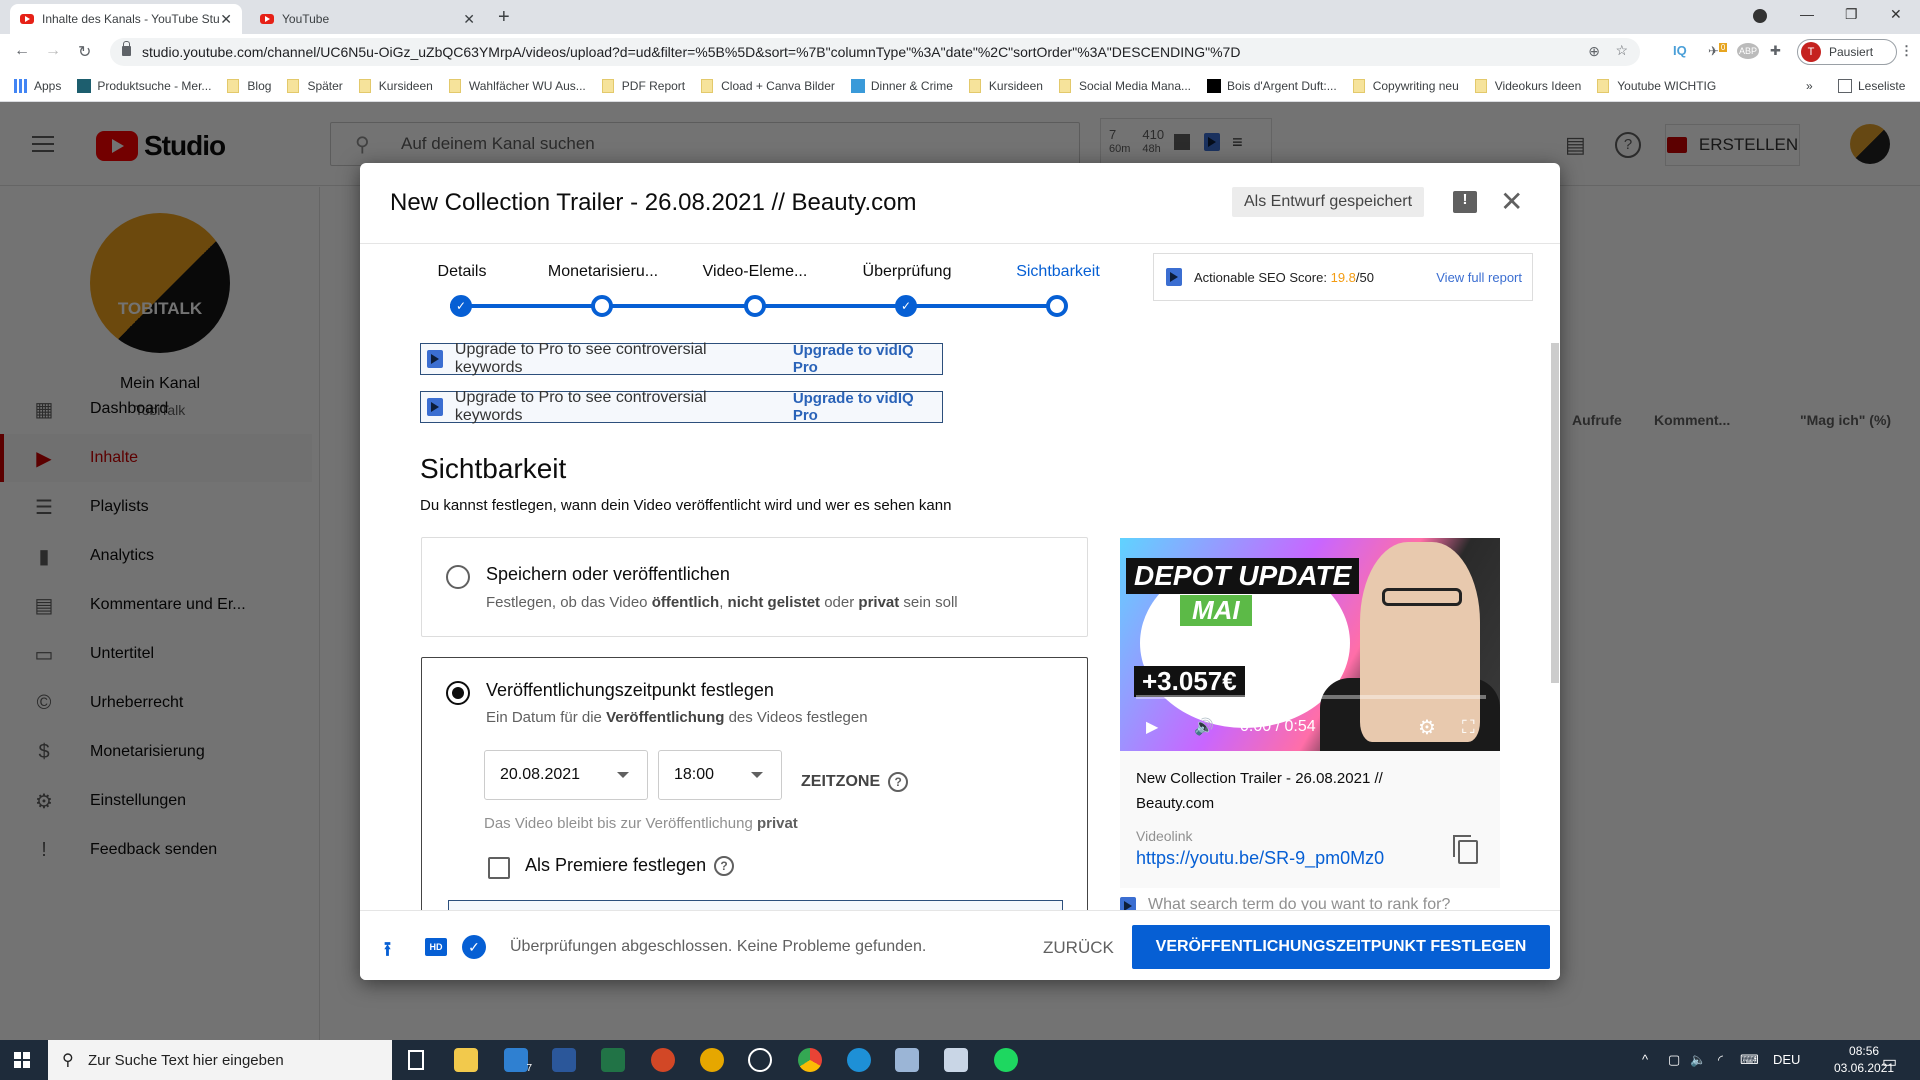 Image resolution: width=1920 pixels, height=1080 pixels. I want to click on back-button: ZURÜCK, so click(1078, 948).